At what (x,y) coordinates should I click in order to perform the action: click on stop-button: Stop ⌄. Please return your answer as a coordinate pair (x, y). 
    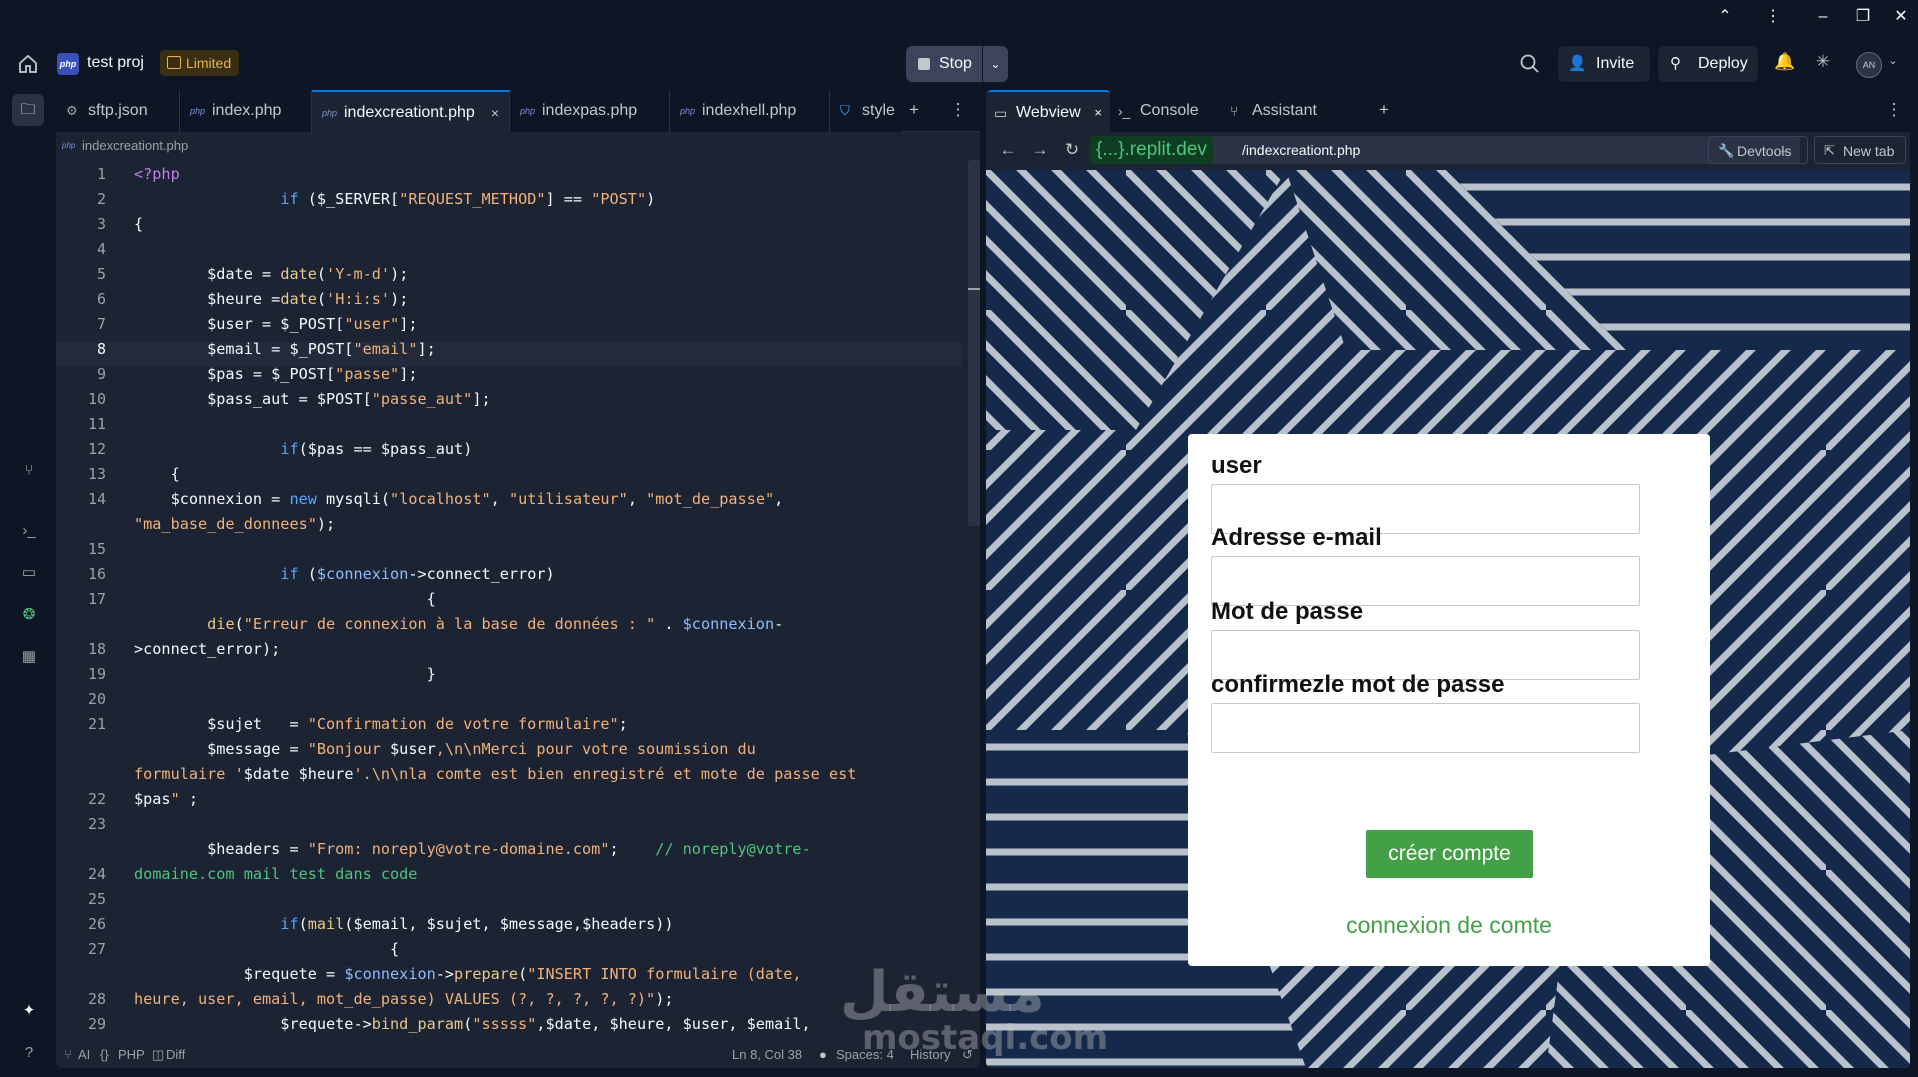
    Looking at the image, I should click on (957, 64).